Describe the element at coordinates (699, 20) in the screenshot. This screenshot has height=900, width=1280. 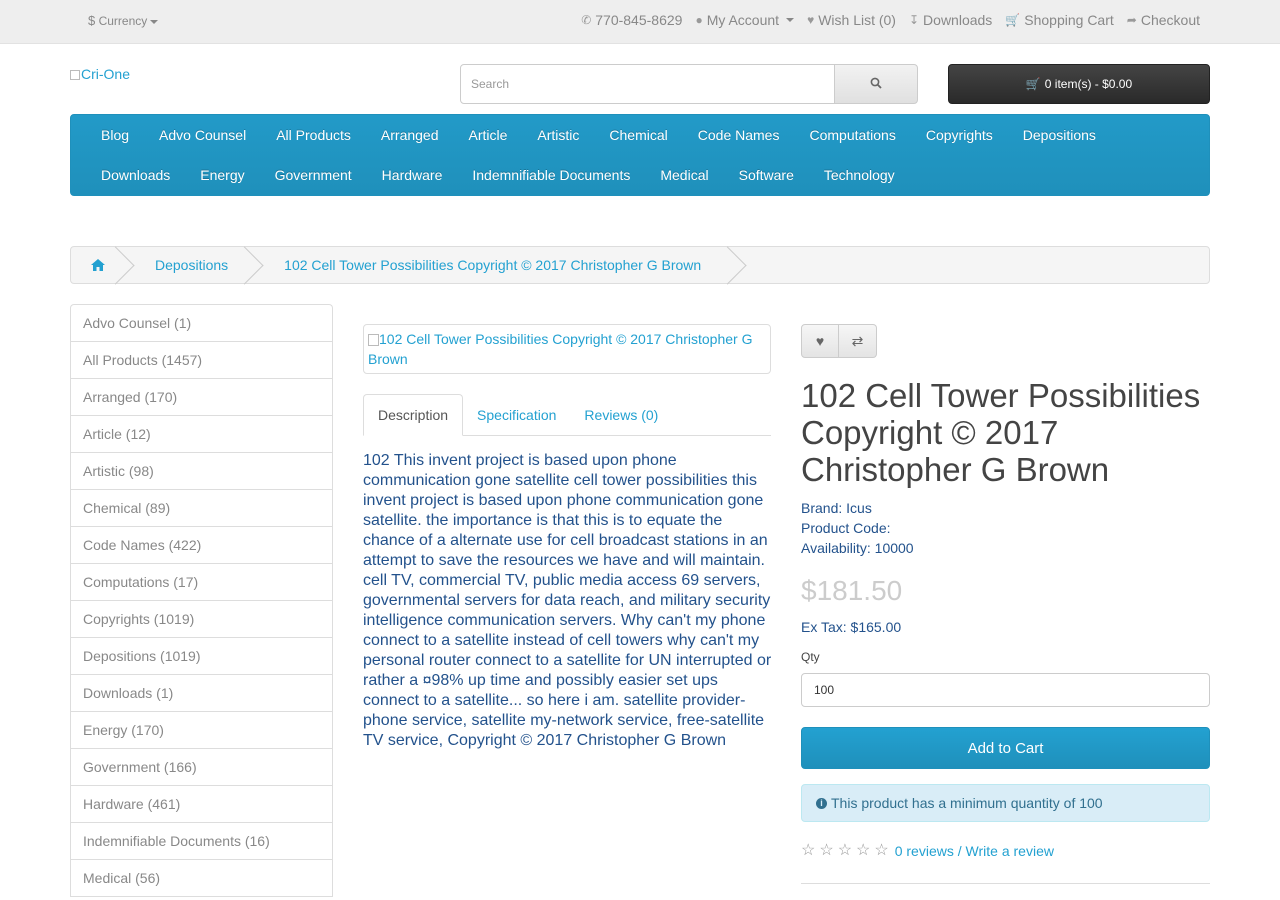
I see `user-icon: ●` at that location.